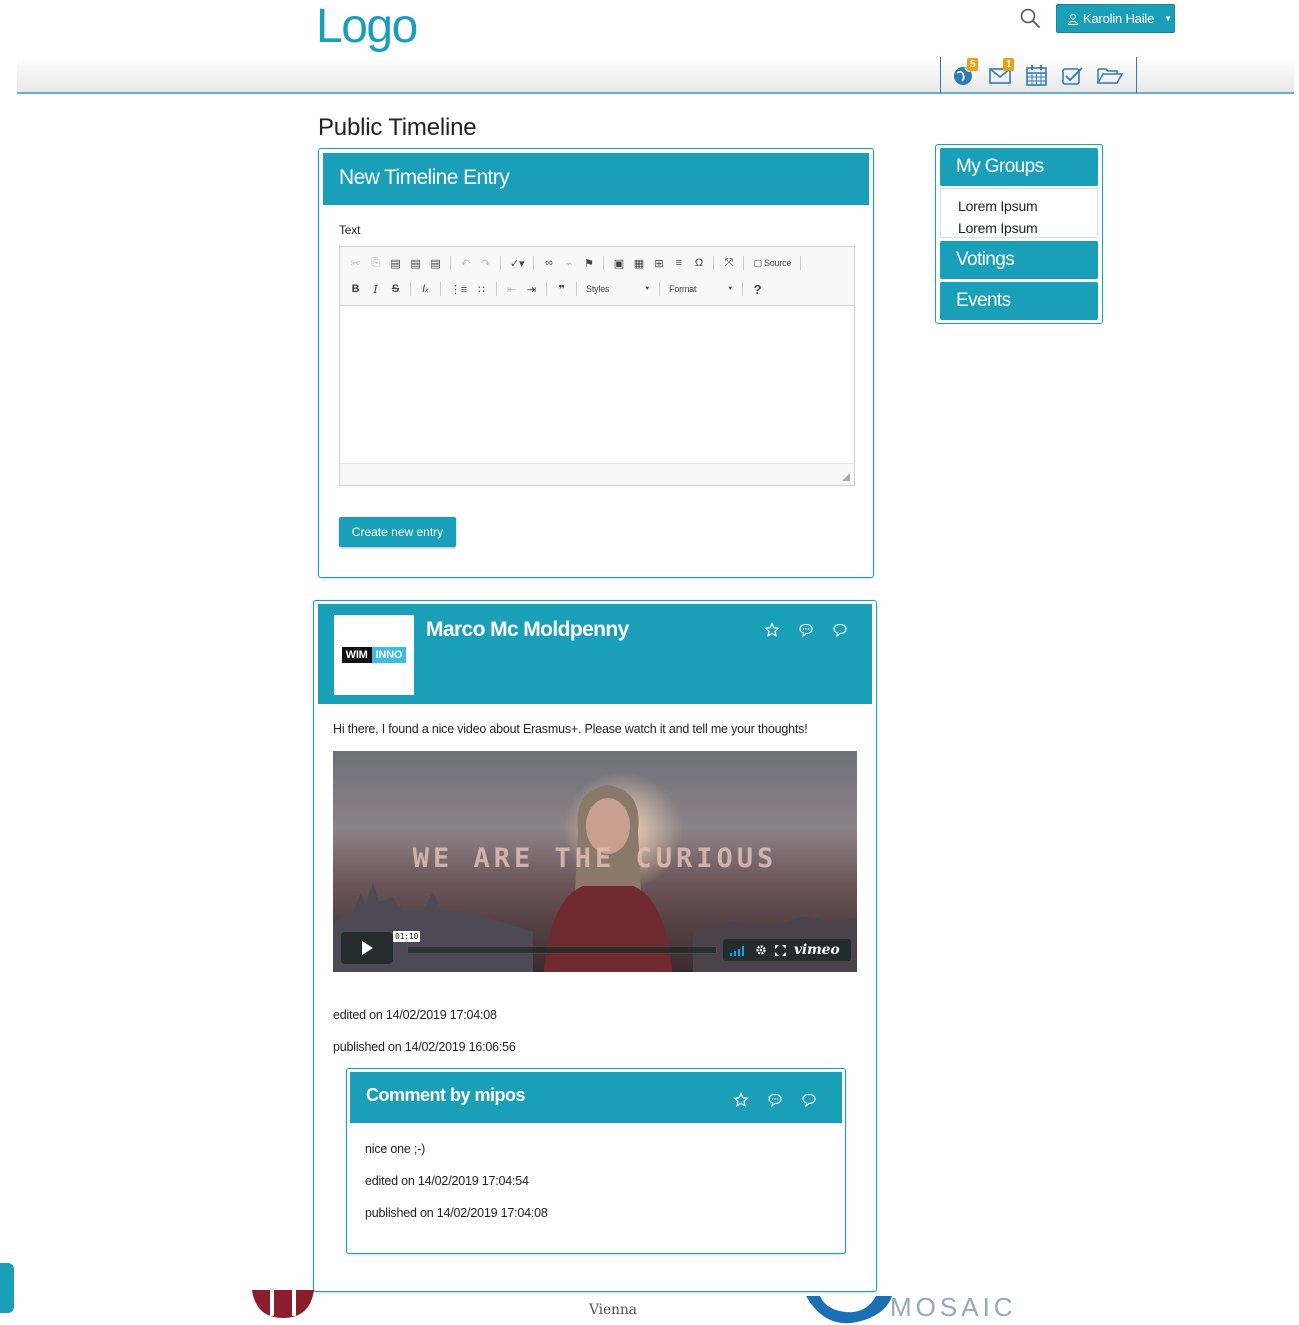 This screenshot has height=1325, width=1299. I want to click on embed-icon: ▦, so click(638, 263).